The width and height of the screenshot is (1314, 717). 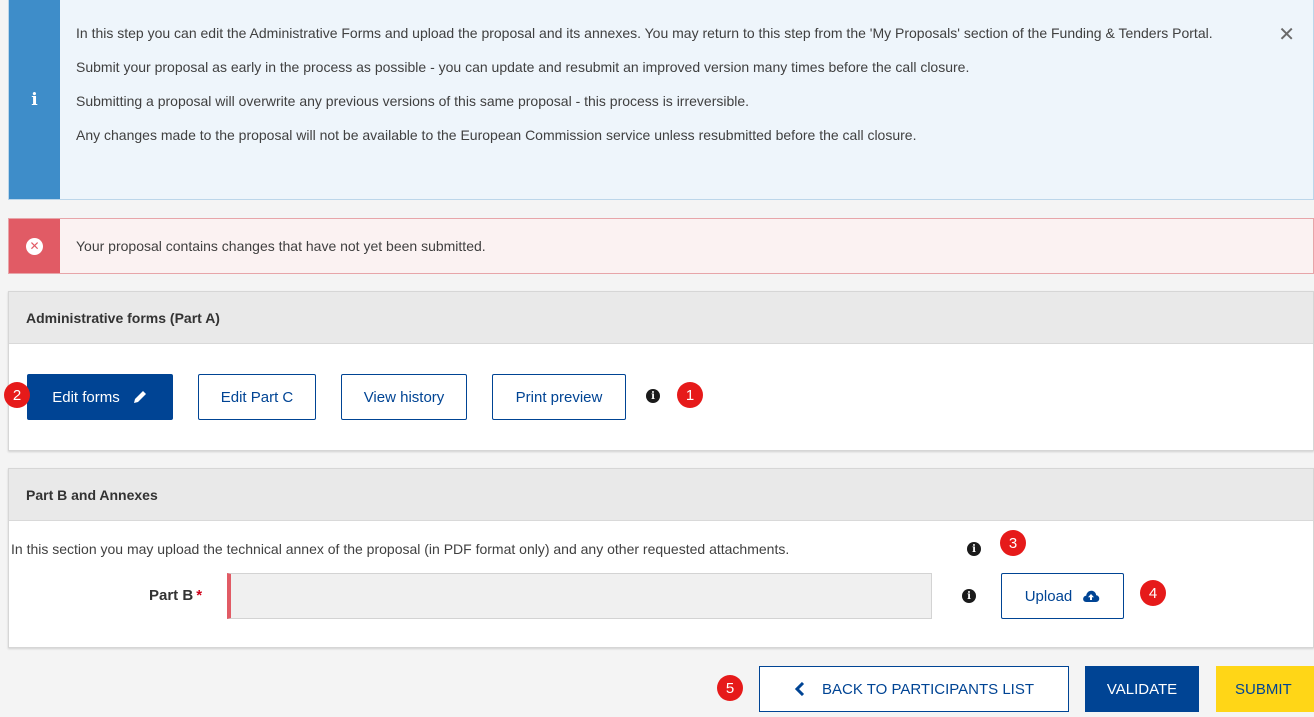 What do you see at coordinates (404, 397) in the screenshot?
I see `view-history-button: View history` at bounding box center [404, 397].